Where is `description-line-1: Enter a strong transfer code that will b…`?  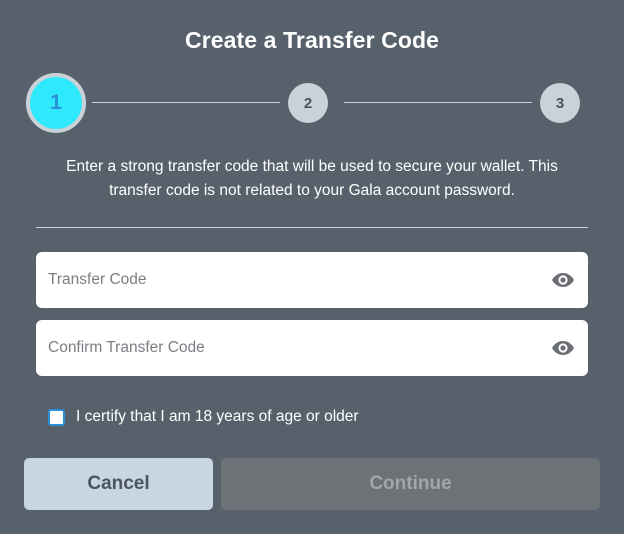 description-line-1: Enter a strong transfer code that will b… is located at coordinates (312, 166).